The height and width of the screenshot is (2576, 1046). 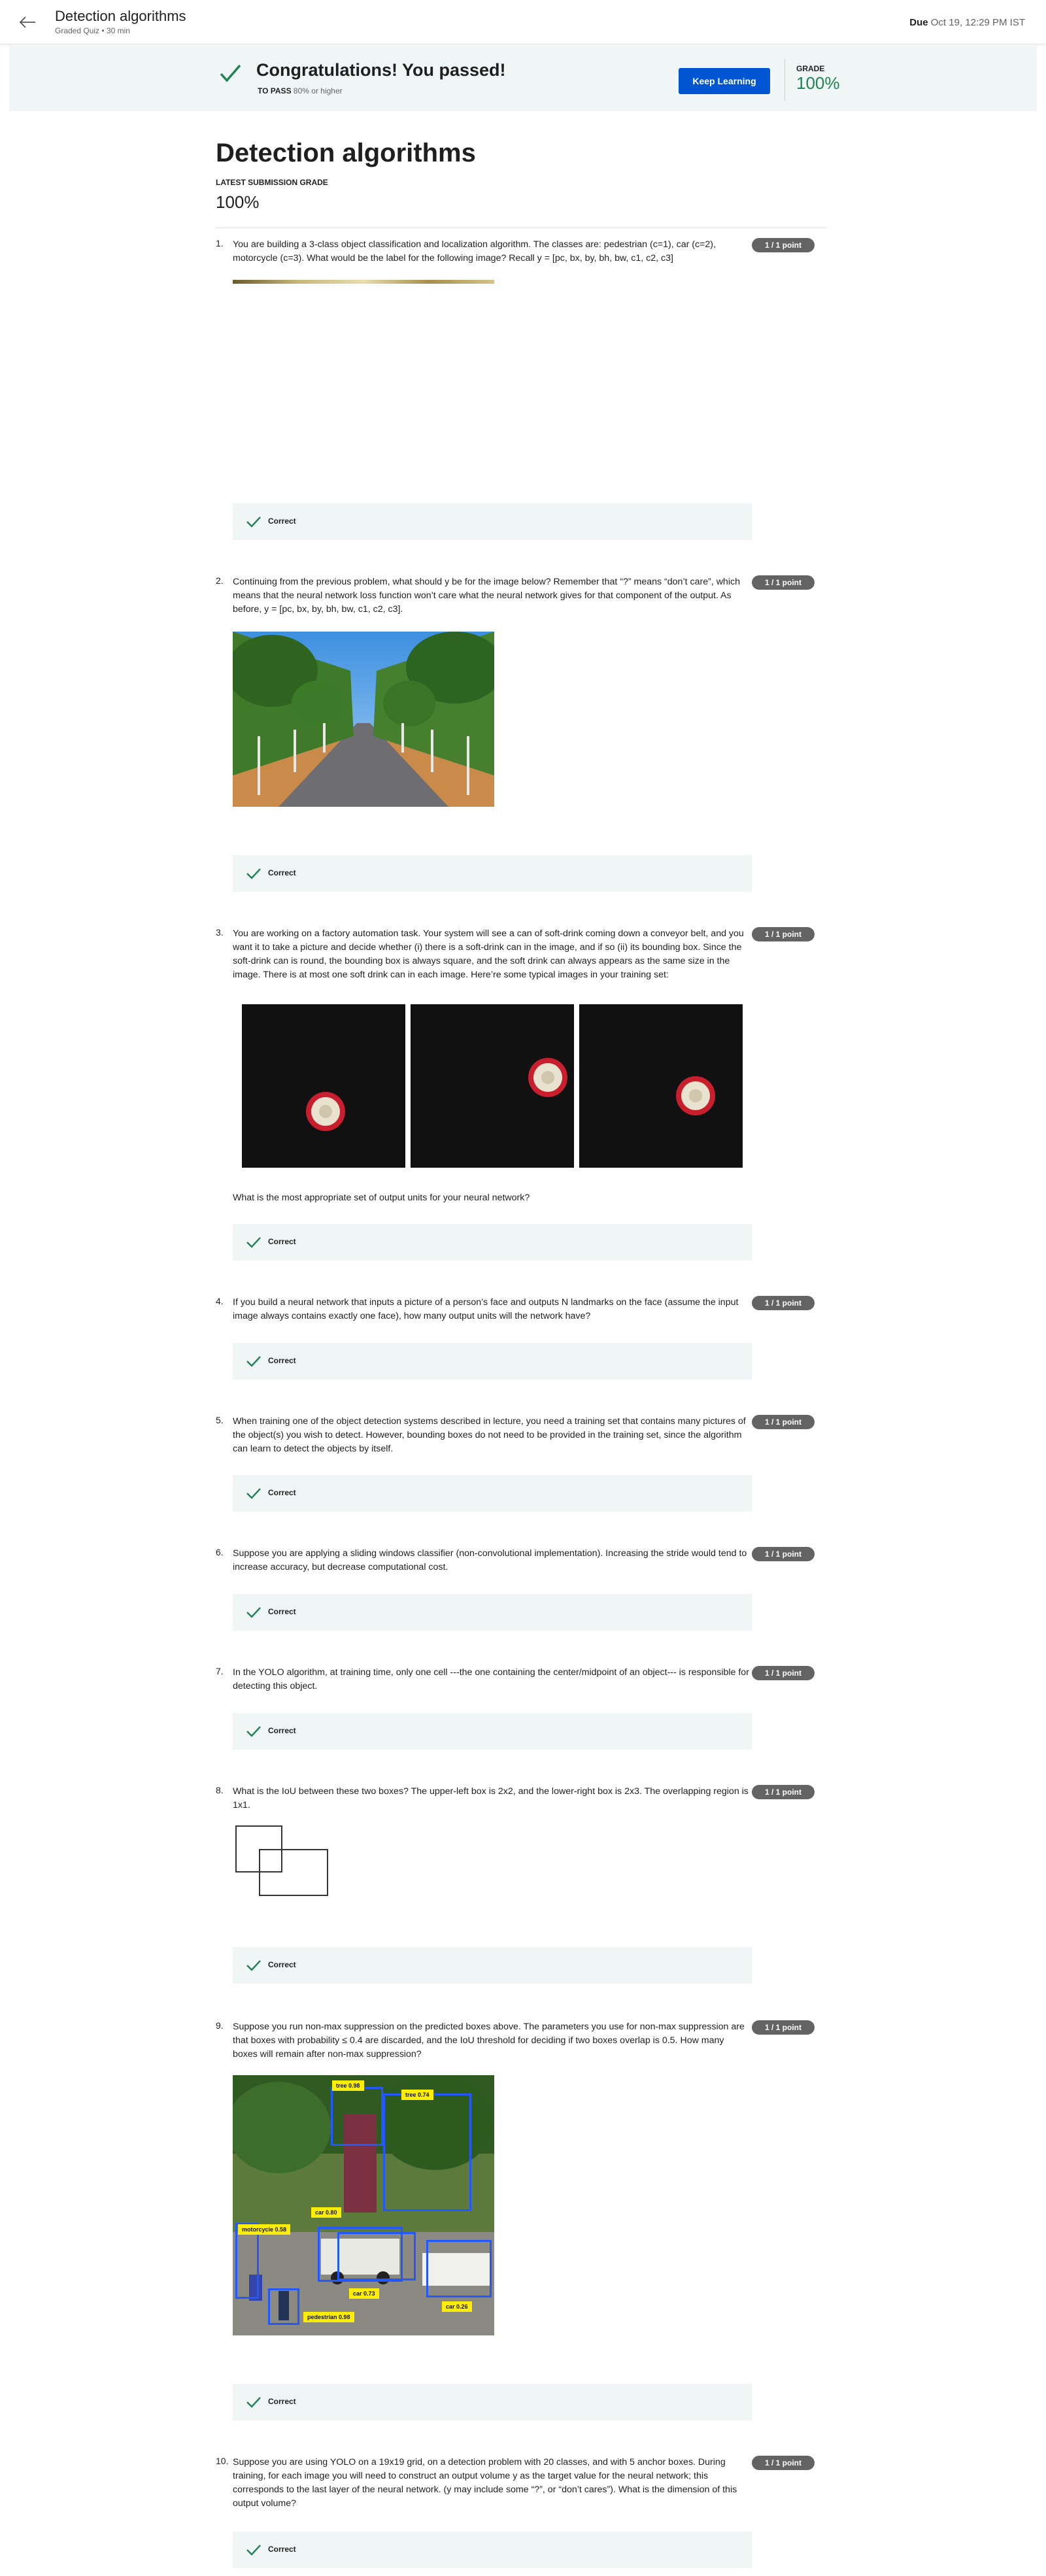 I want to click on arrow-left-icon, so click(x=27, y=22).